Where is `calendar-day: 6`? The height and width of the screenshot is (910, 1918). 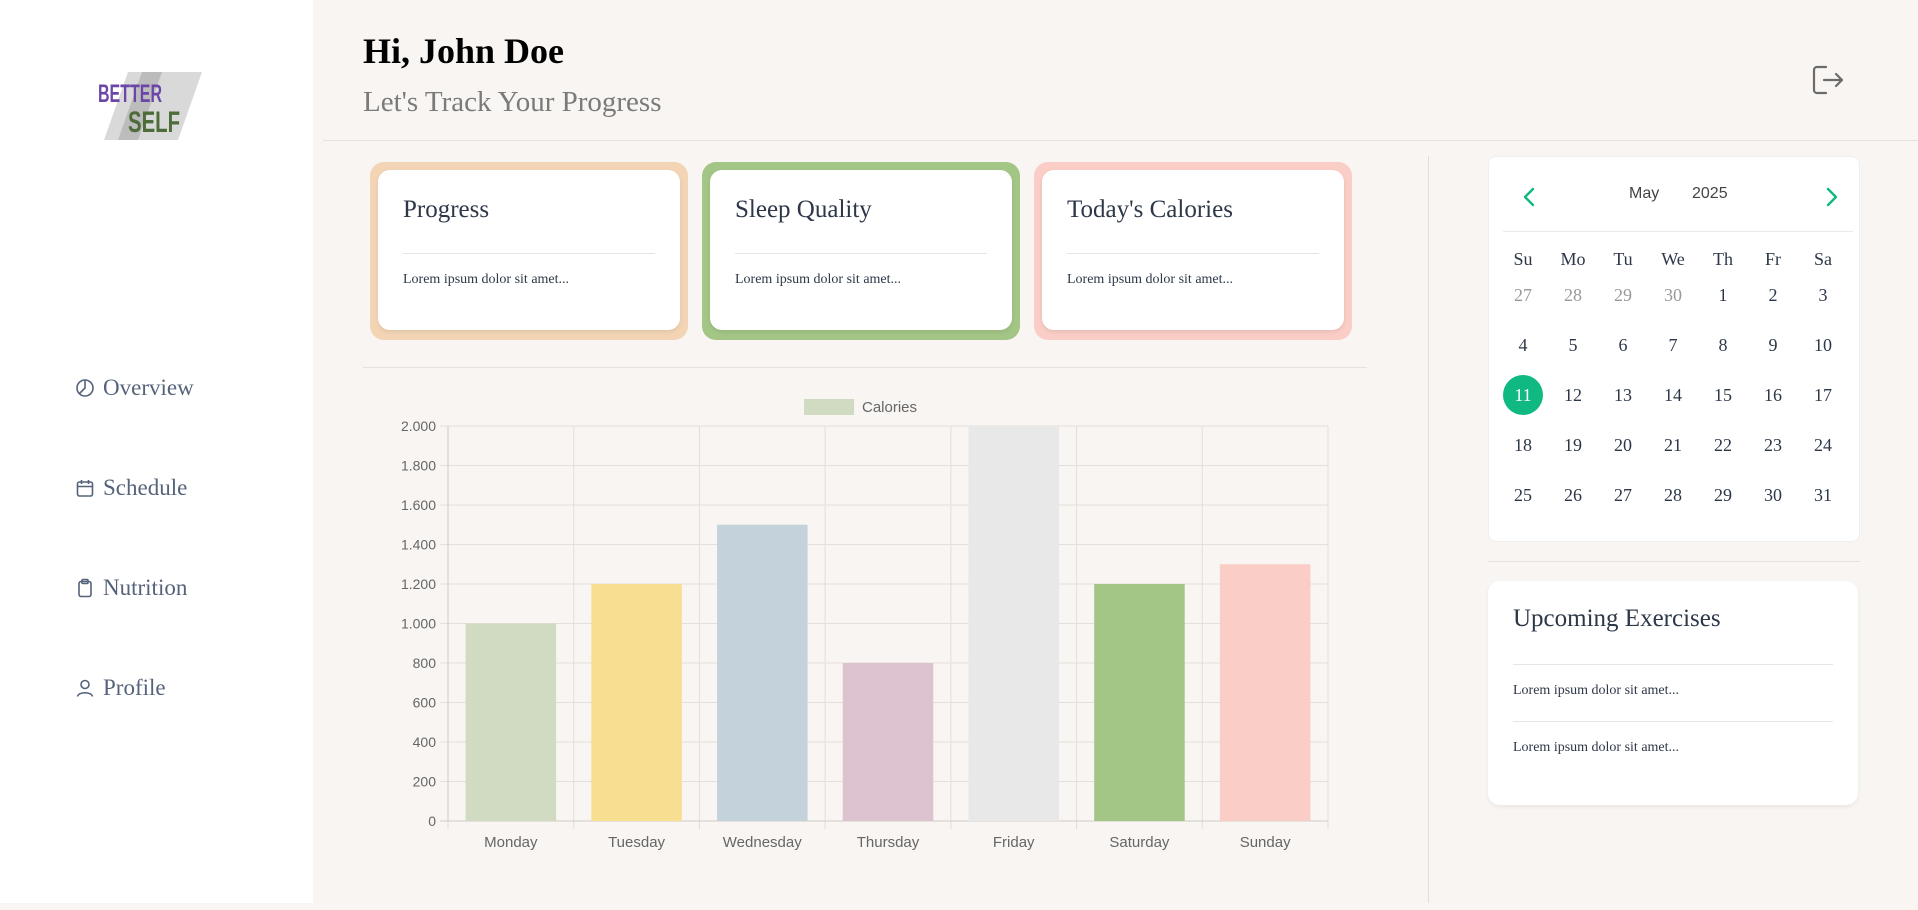
calendar-day: 6 is located at coordinates (1623, 345).